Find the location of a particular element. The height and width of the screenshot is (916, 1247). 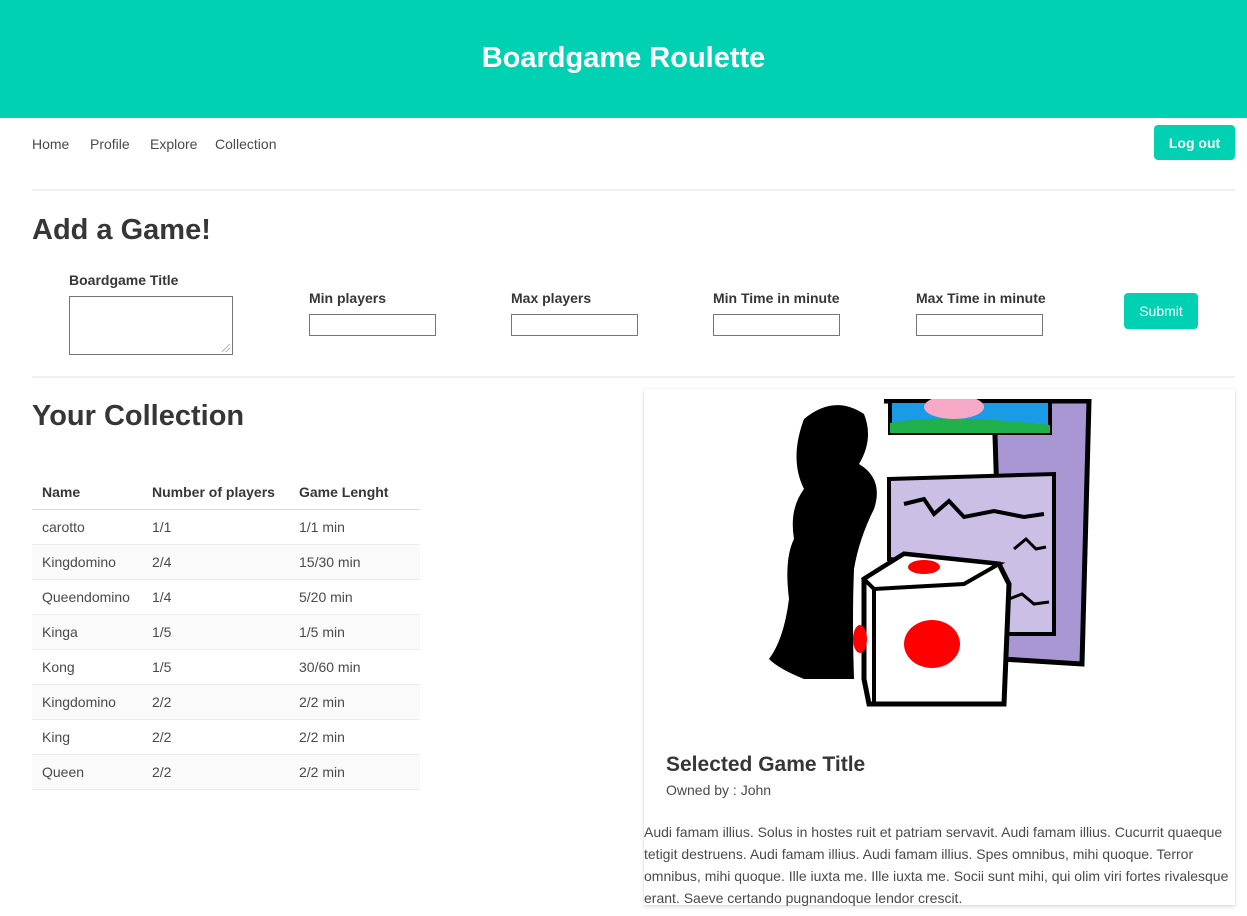

table-header-row: Name Number of players Game Lenght is located at coordinates (226, 492).